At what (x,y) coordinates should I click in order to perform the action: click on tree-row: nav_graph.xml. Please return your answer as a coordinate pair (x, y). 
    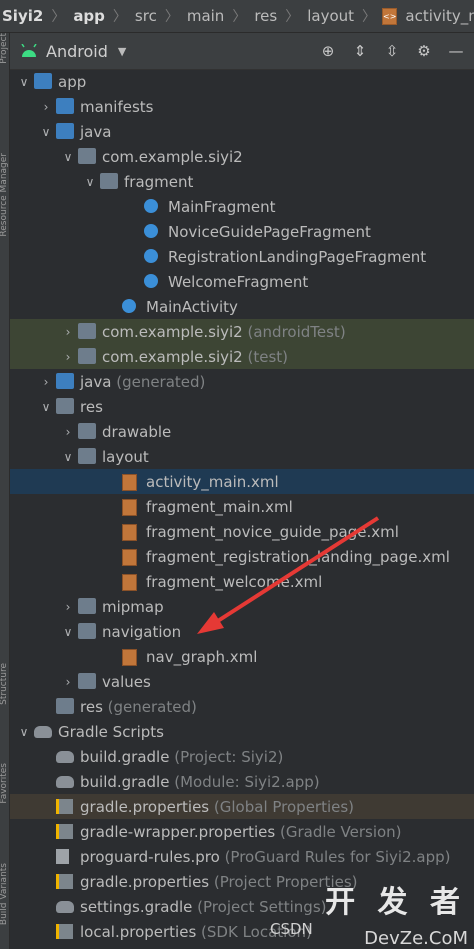
    Looking at the image, I should click on (242, 656).